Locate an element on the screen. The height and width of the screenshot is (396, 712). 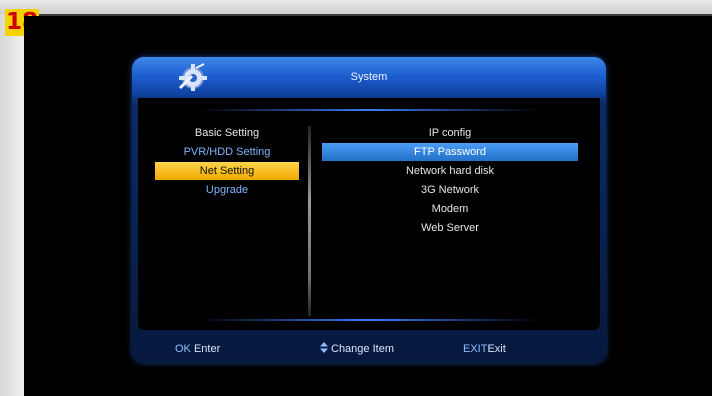
right-menu-modem: Modem is located at coordinates (450, 209).